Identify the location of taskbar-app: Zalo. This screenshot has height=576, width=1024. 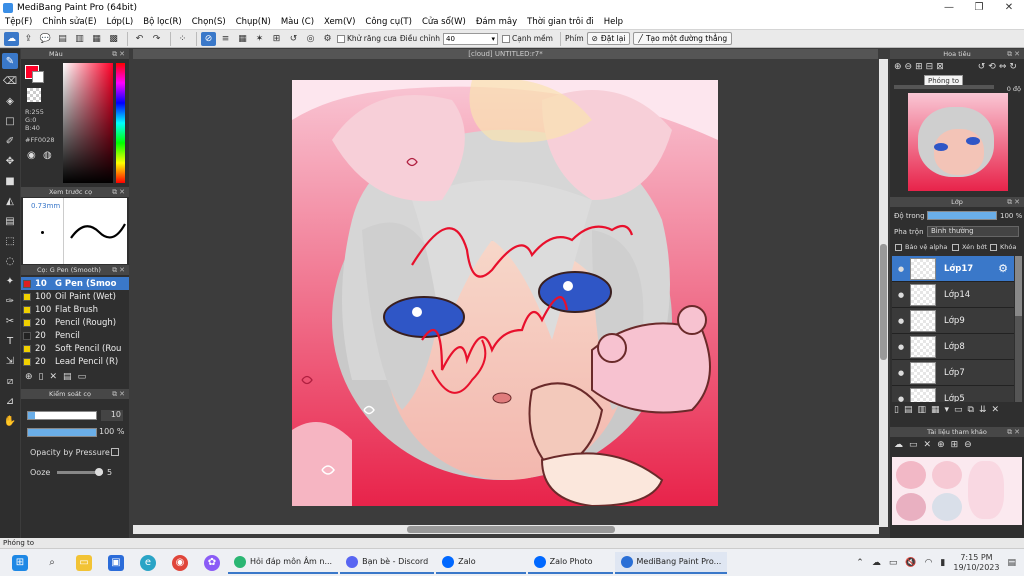
(481, 563).